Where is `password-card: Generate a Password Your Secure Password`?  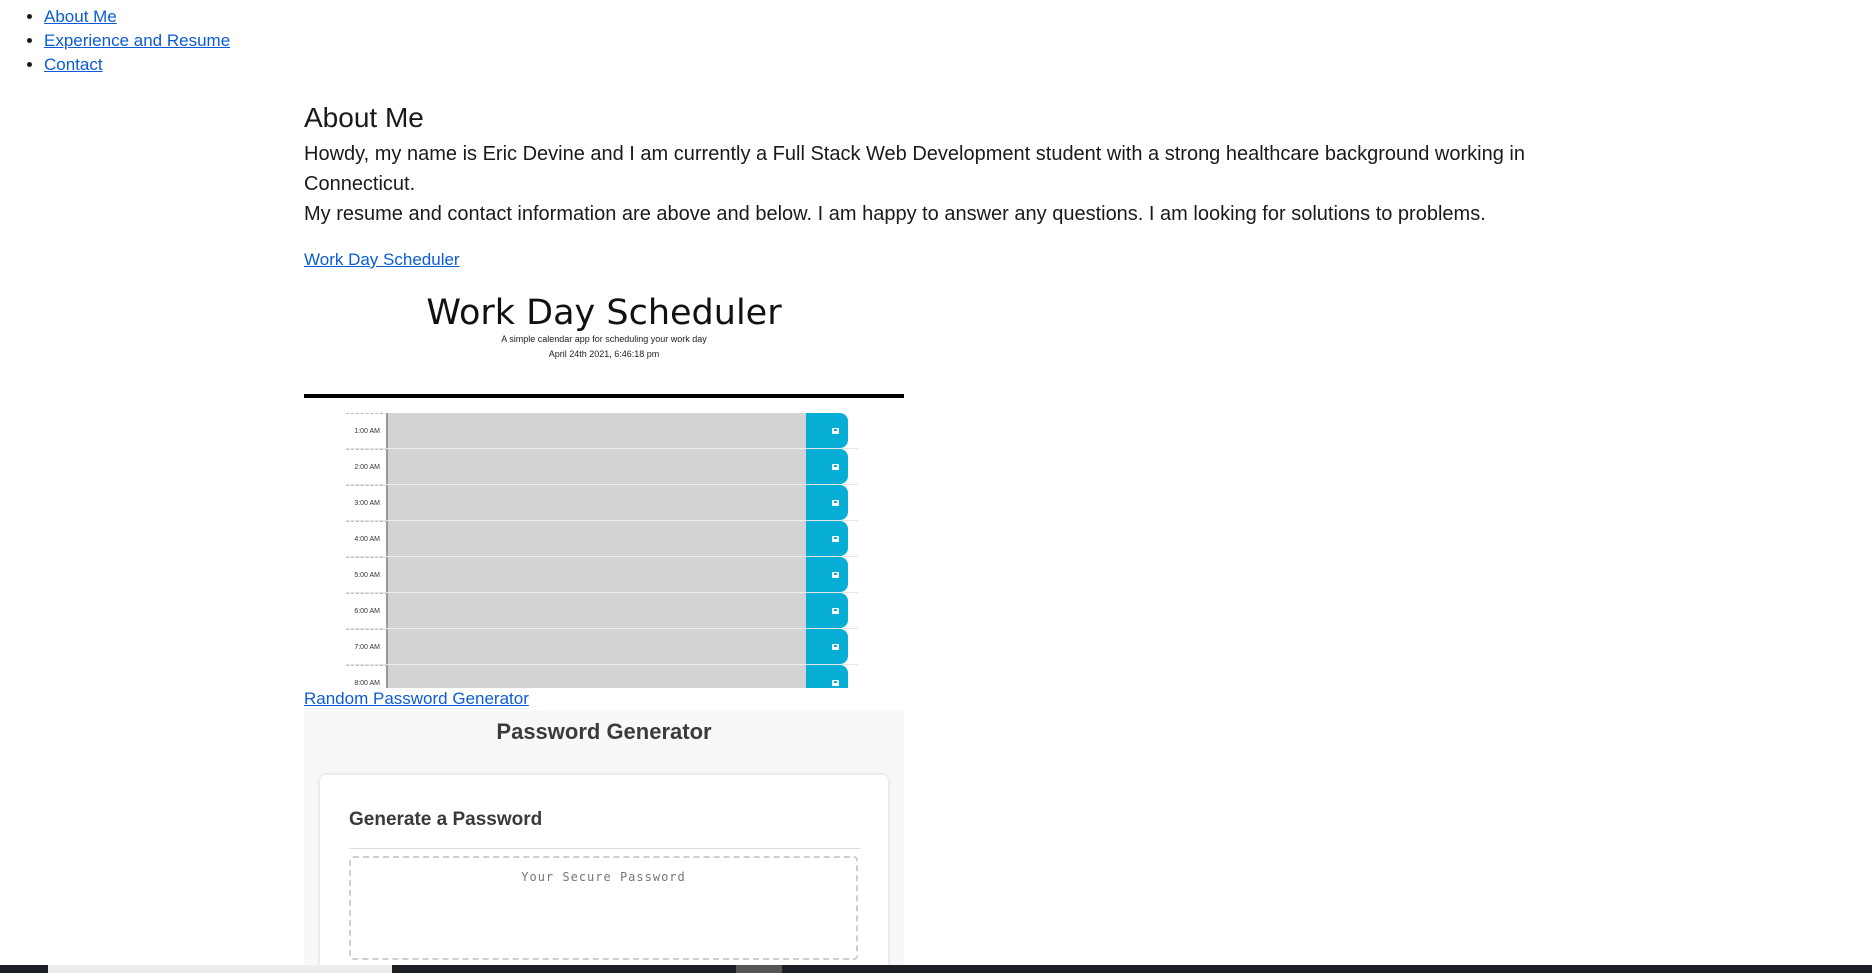
password-card: Generate a Password Your Secure Password is located at coordinates (604, 874).